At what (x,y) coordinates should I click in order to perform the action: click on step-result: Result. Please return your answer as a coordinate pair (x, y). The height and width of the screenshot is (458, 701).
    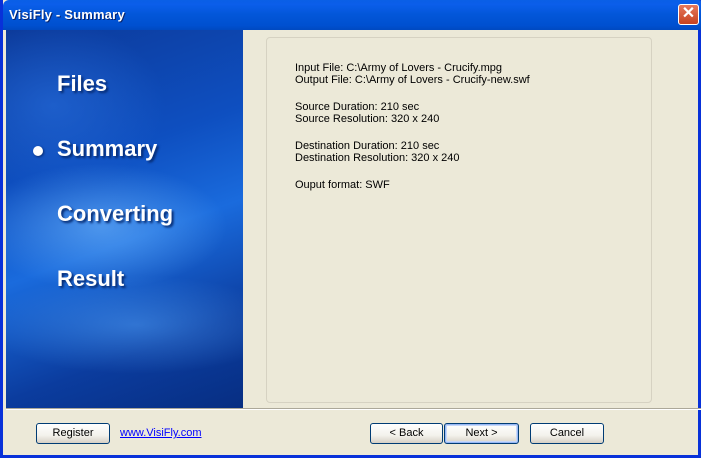
    Looking at the image, I should click on (91, 278).